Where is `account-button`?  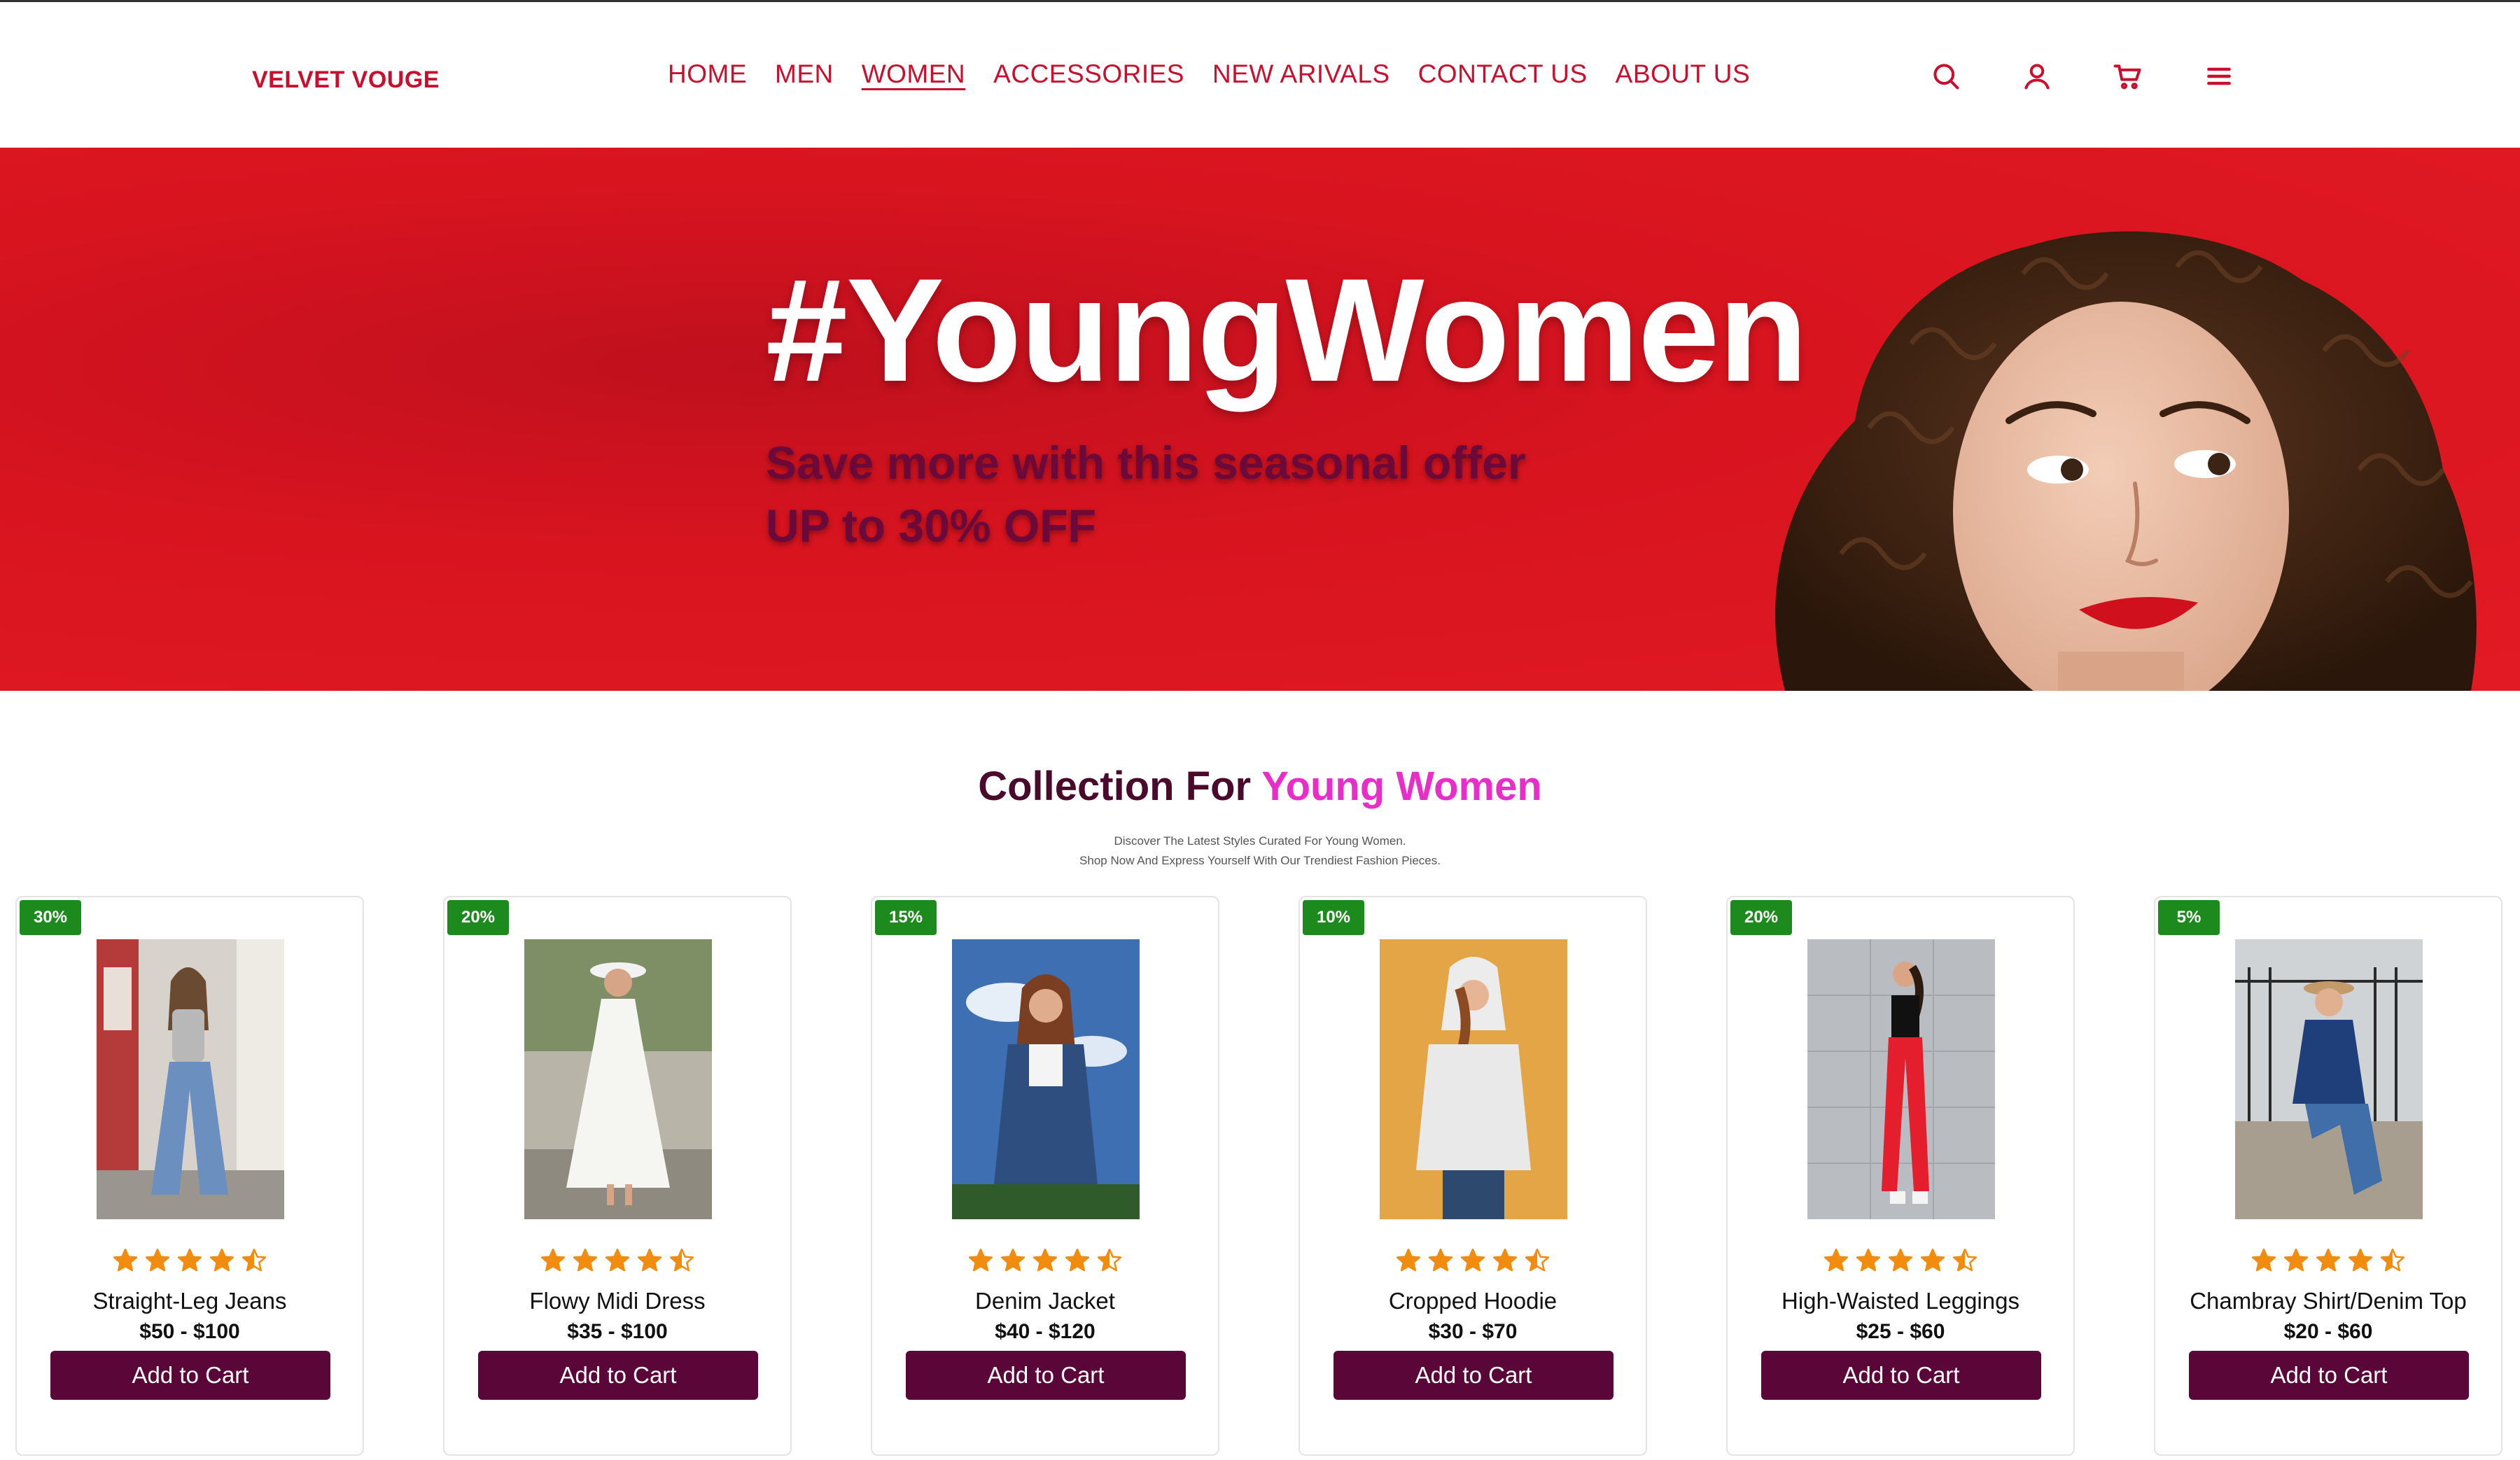 account-button is located at coordinates (2037, 76).